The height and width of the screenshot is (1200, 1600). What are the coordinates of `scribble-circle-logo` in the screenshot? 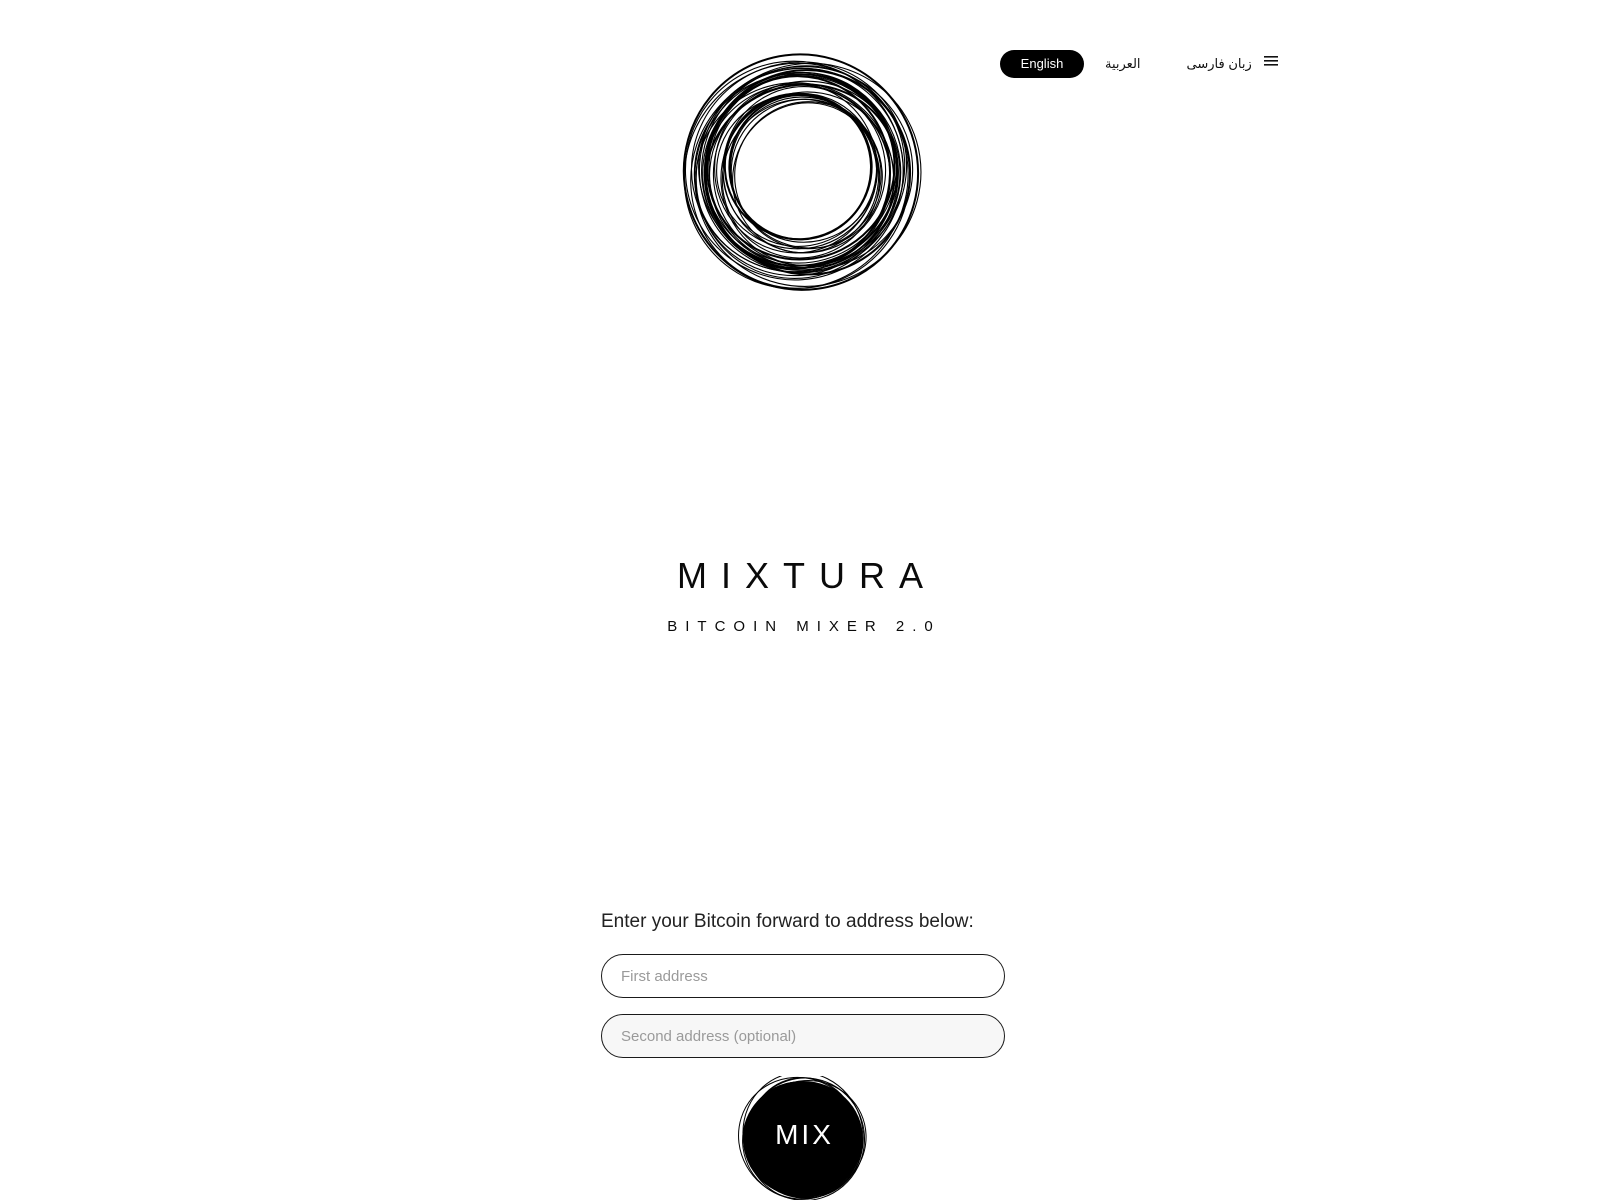 It's located at (802, 172).